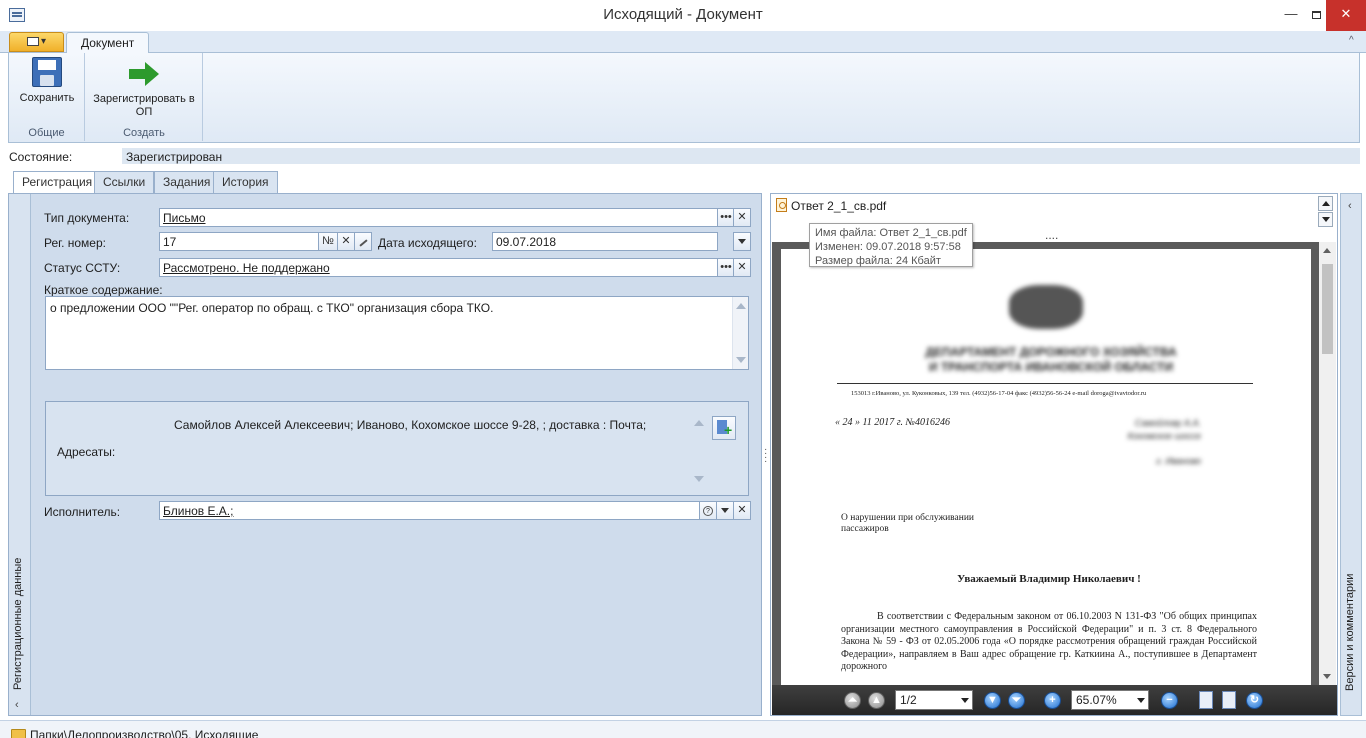 The width and height of the screenshot is (1366, 738). What do you see at coordinates (1167, 423) in the screenshot?
I see `recipient-line1: Самойлову А.А.` at bounding box center [1167, 423].